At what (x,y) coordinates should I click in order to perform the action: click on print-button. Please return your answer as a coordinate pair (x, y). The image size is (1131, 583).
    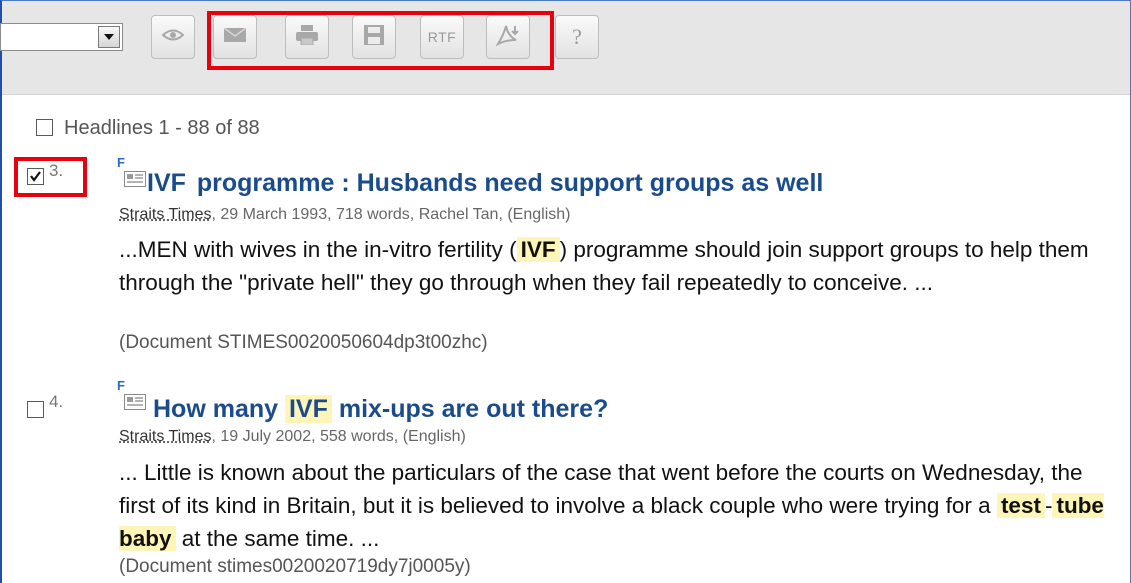
    Looking at the image, I should click on (307, 37).